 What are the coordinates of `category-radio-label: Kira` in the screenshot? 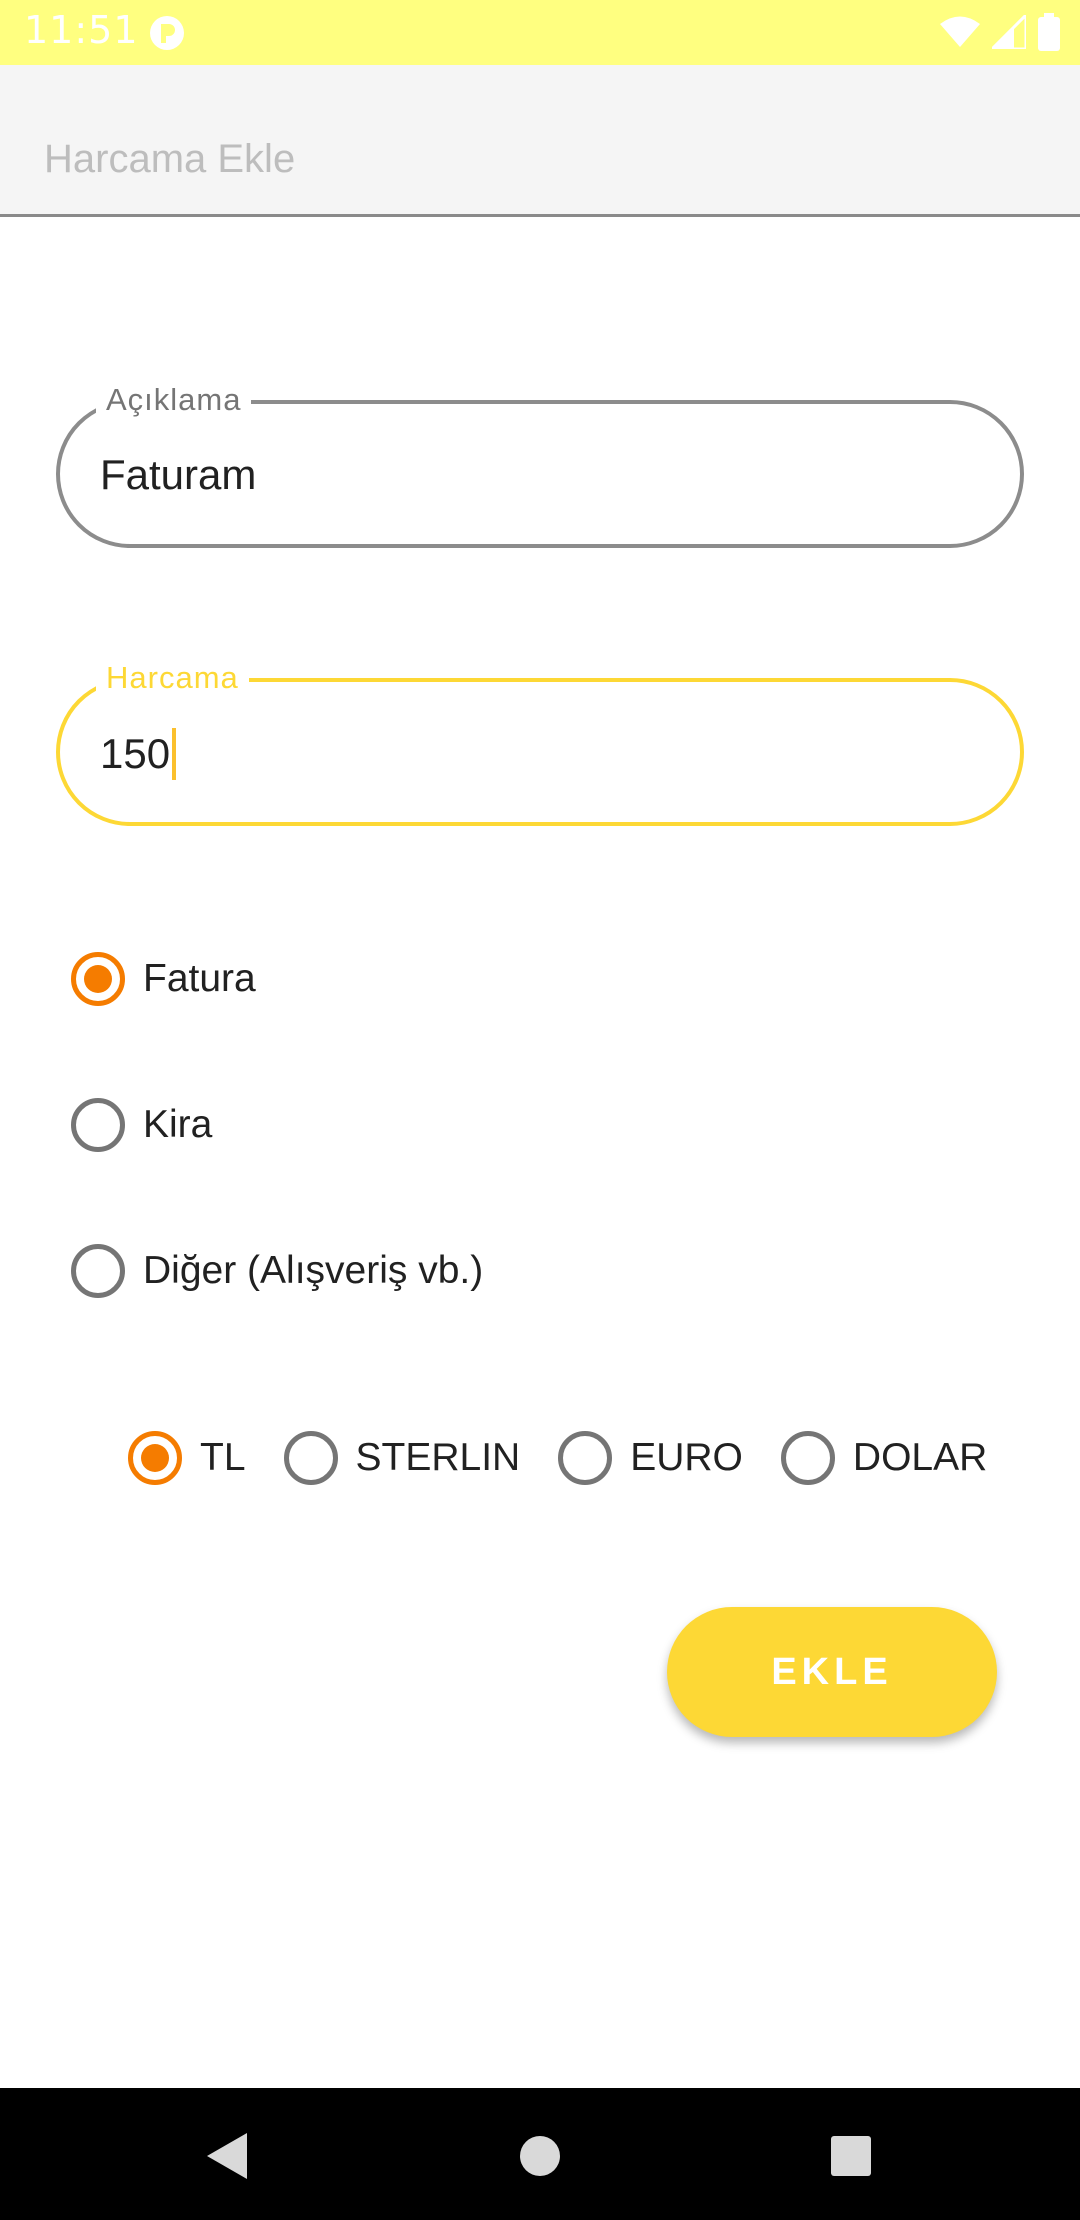 It's located at (178, 1124).